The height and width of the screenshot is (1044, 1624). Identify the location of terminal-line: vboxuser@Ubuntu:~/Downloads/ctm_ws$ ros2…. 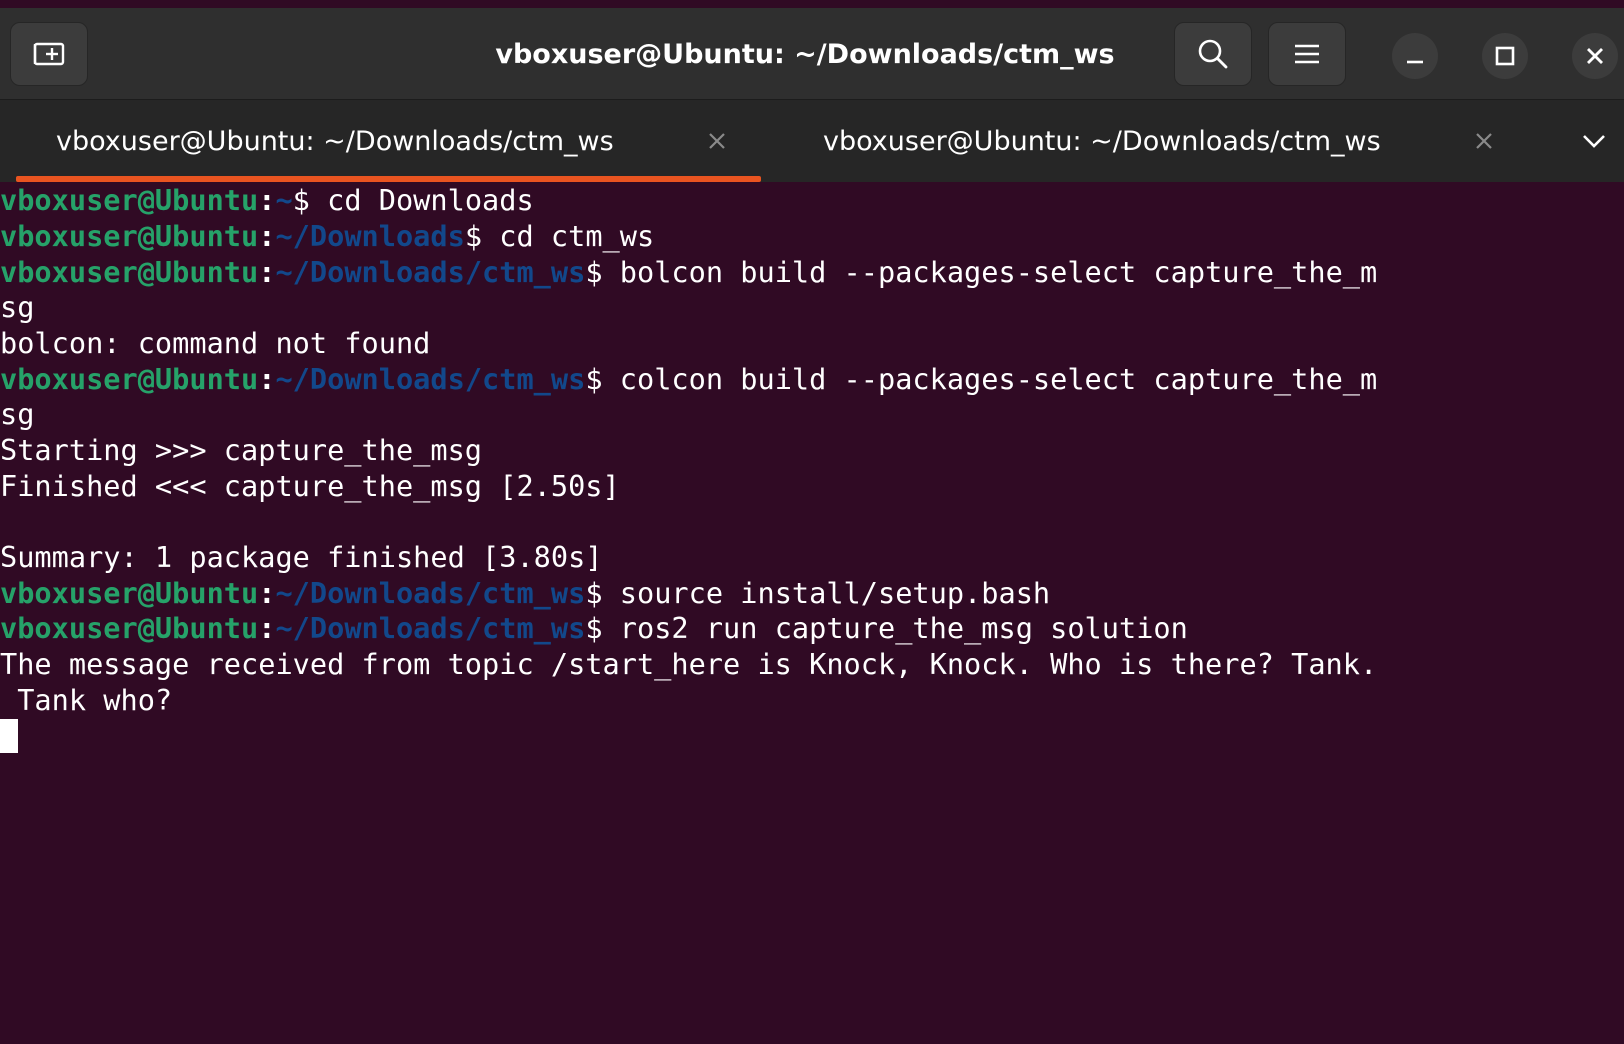
(594, 628).